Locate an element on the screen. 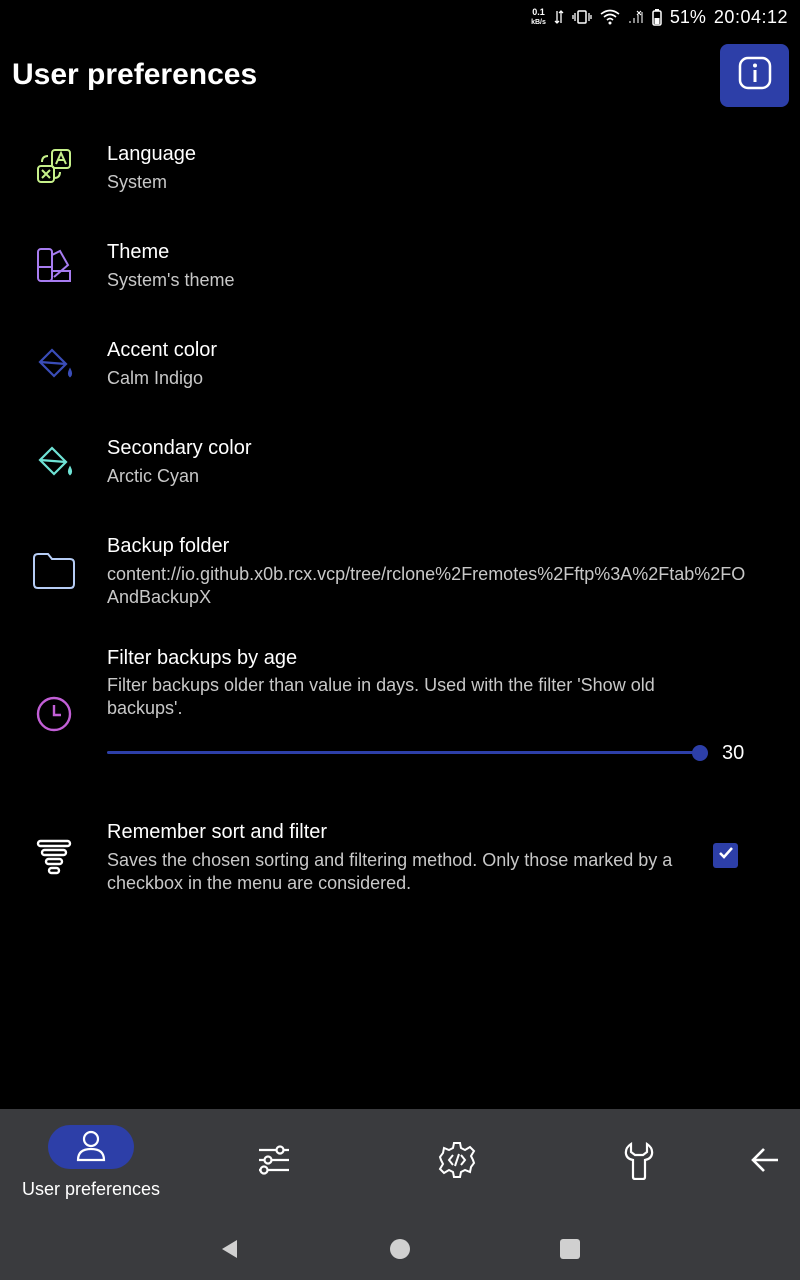 Image resolution: width=800 pixels, height=1280 pixels. pref-secondary-summary: Arctic Cyan is located at coordinates (153, 476).